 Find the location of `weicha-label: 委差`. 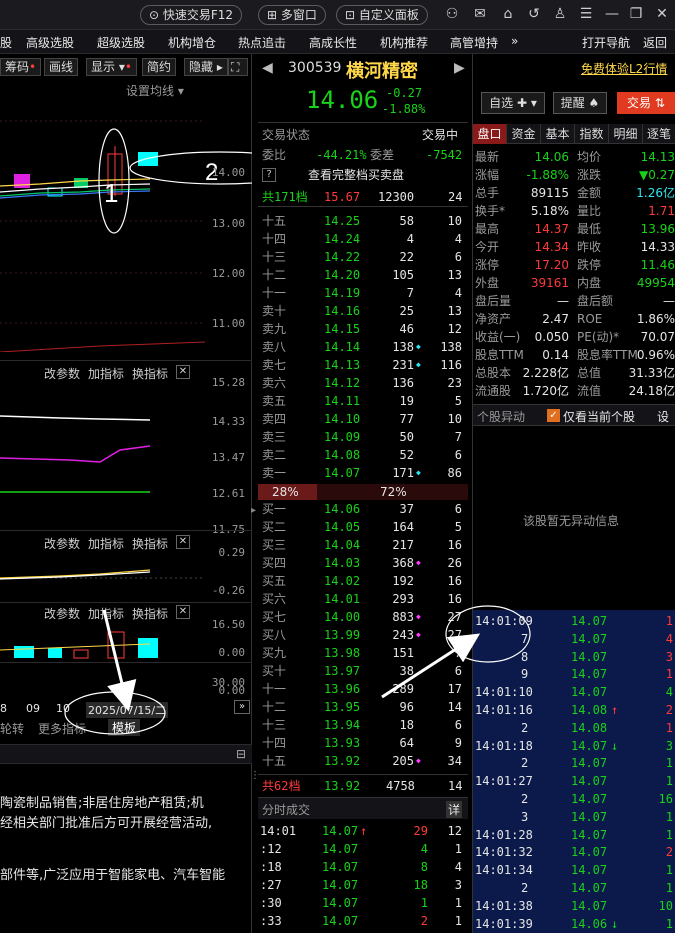

weicha-label: 委差 is located at coordinates (382, 155).